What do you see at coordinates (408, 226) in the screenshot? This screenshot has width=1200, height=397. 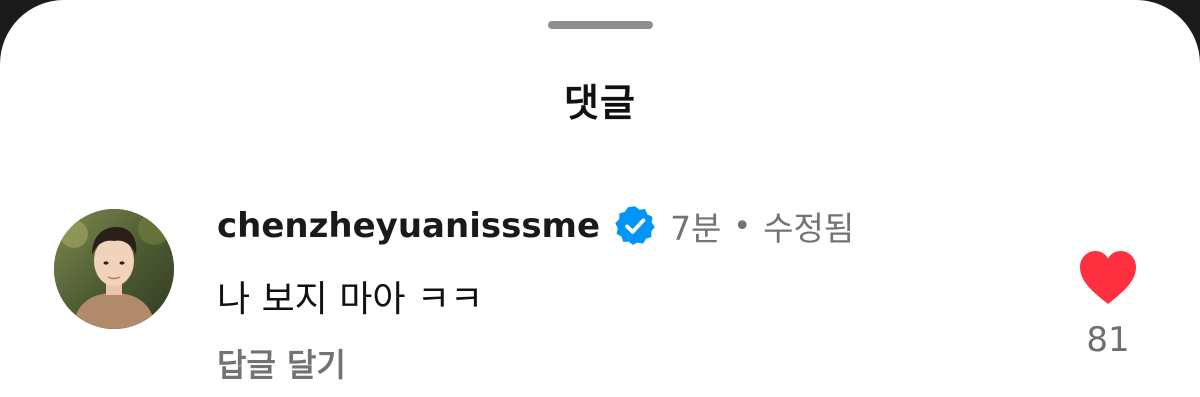 I see `comment-username: chenzheyuanisssme` at bounding box center [408, 226].